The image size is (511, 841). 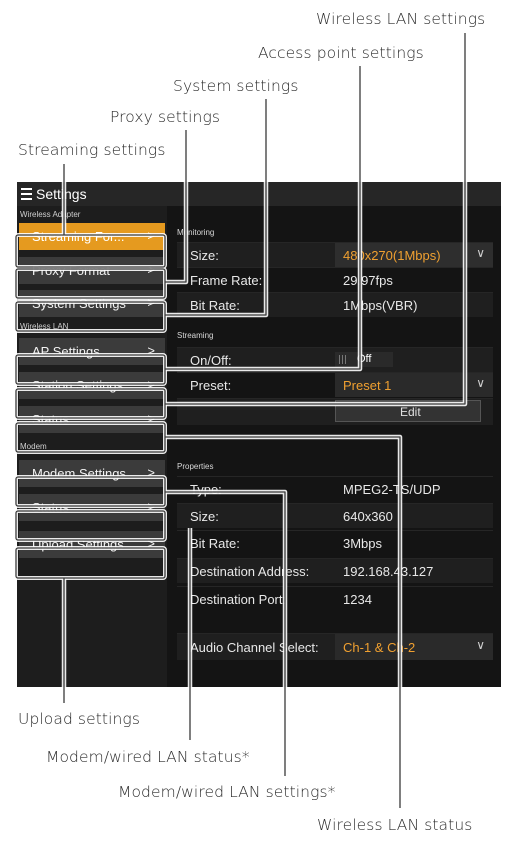 What do you see at coordinates (401, 19) in the screenshot?
I see `callout-wireless-lan-settings: Wireless LAN settings` at bounding box center [401, 19].